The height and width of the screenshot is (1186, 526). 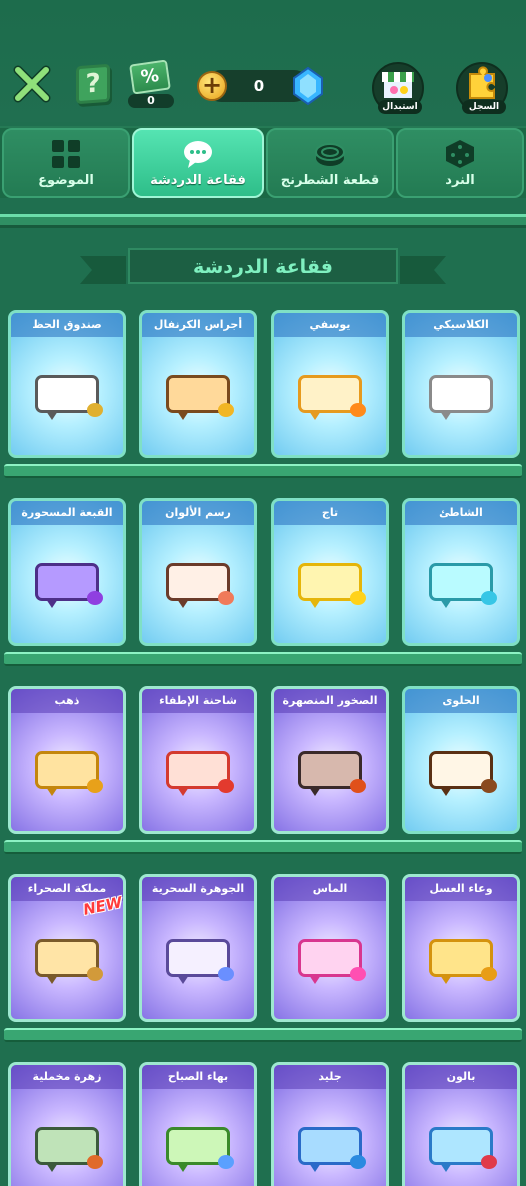 What do you see at coordinates (263, 61) in the screenshot?
I see `top-bar: ? % 0 + 0 استبدال السجل` at bounding box center [263, 61].